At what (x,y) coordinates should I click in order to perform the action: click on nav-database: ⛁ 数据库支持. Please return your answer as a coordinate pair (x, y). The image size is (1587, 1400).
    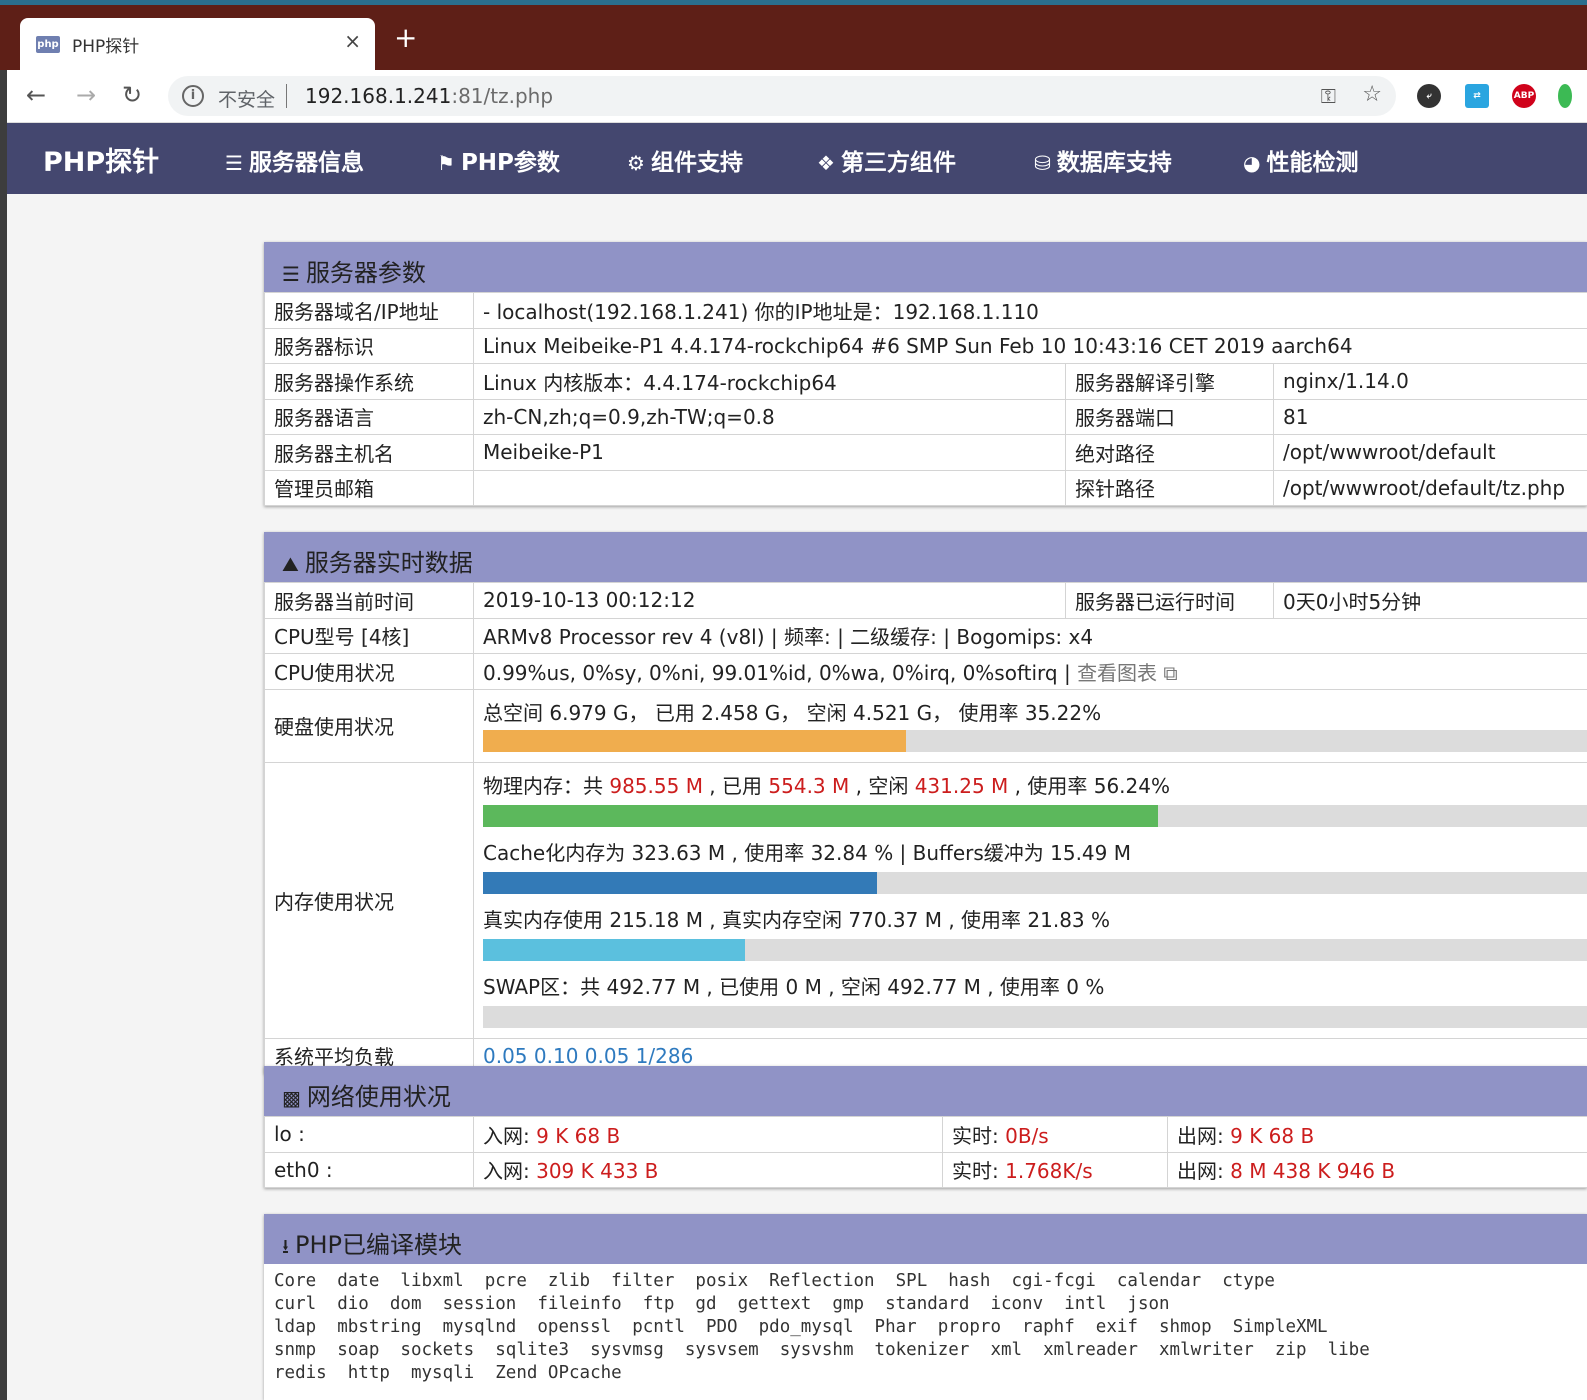
    Looking at the image, I should click on (1103, 160).